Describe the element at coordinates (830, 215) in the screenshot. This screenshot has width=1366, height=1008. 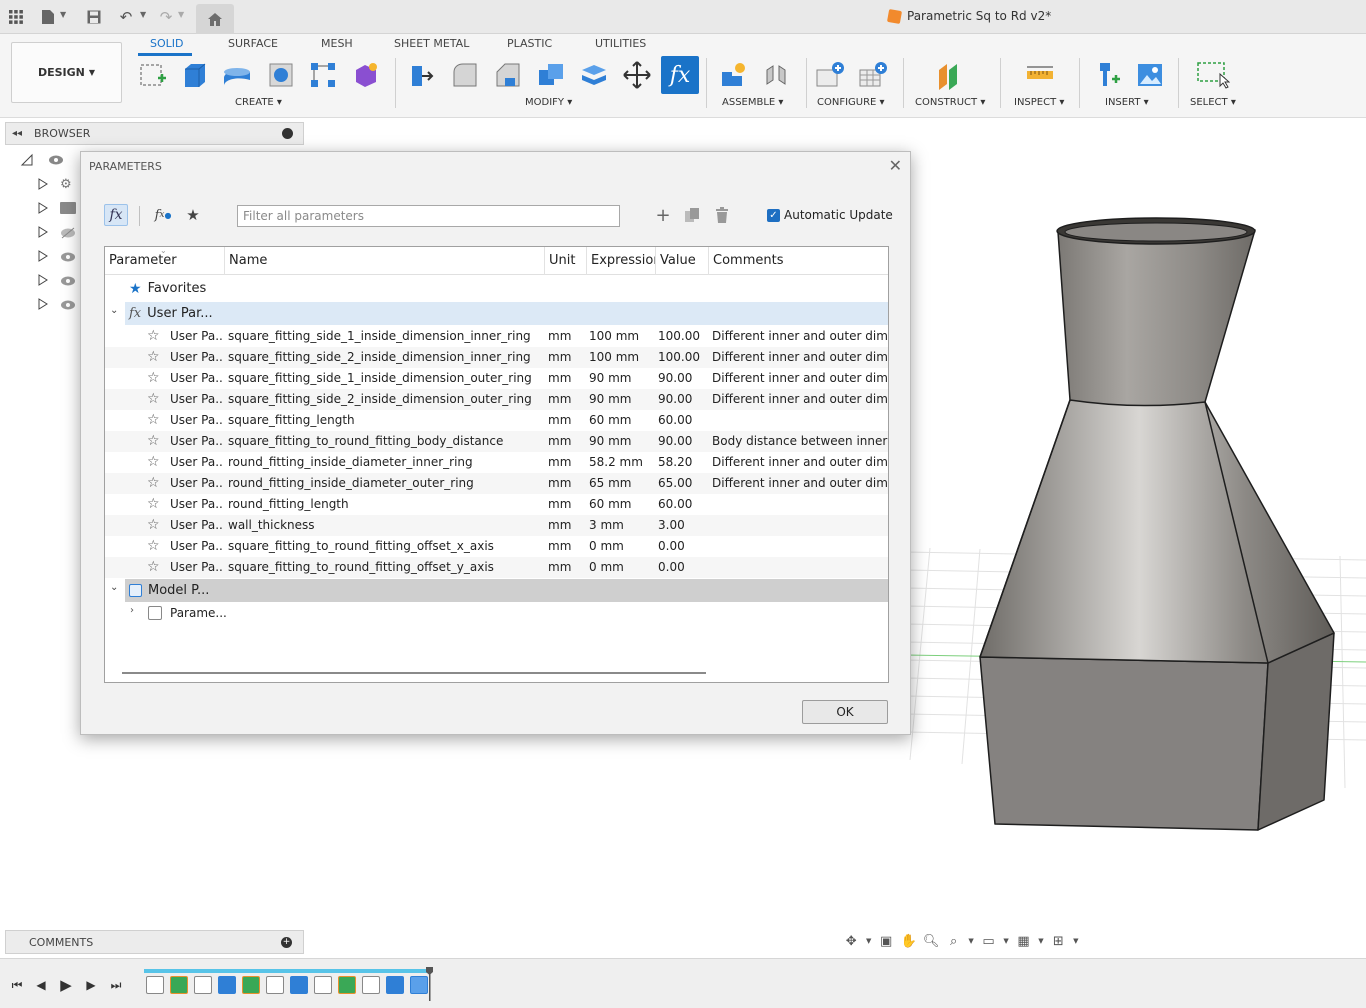
I see `automatic-update-checkbox: ✓ Automatic Update` at that location.